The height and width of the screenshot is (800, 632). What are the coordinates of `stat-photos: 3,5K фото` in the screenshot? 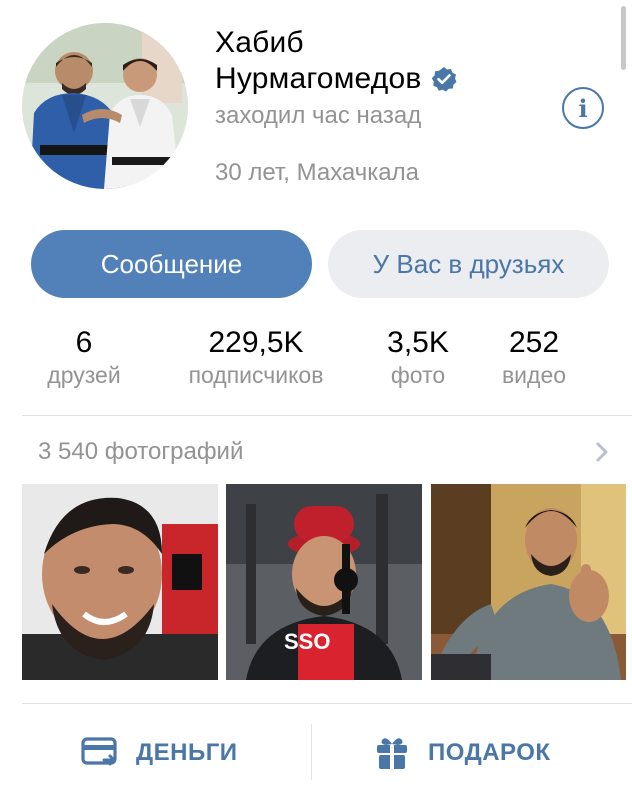 It's located at (418, 357).